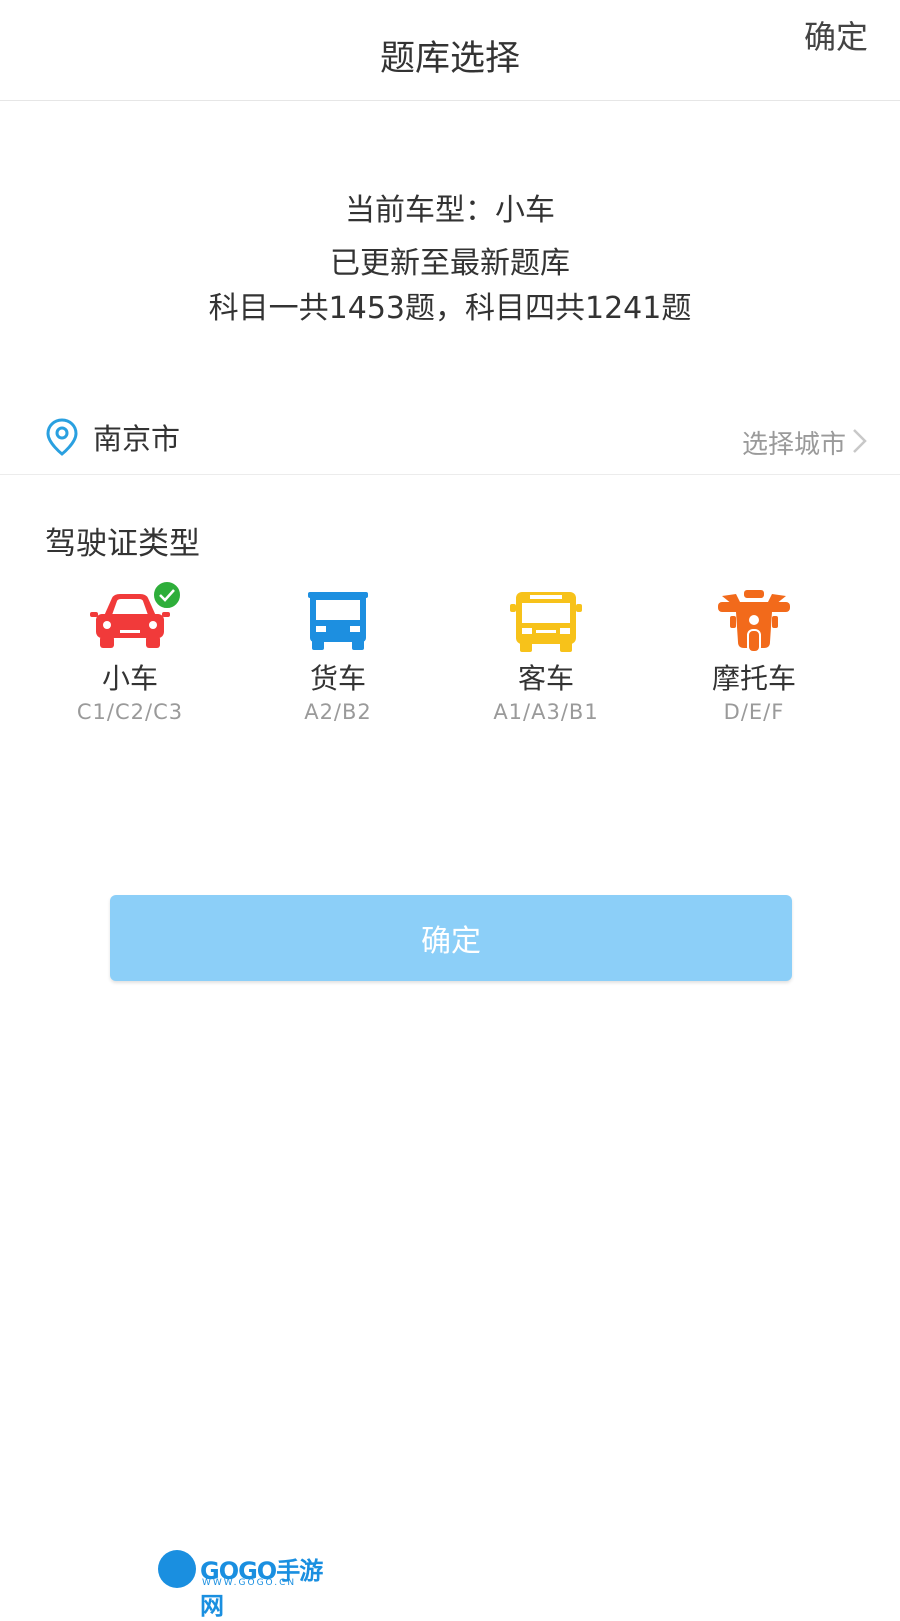  I want to click on select-city-link: 选择城市, so click(794, 442).